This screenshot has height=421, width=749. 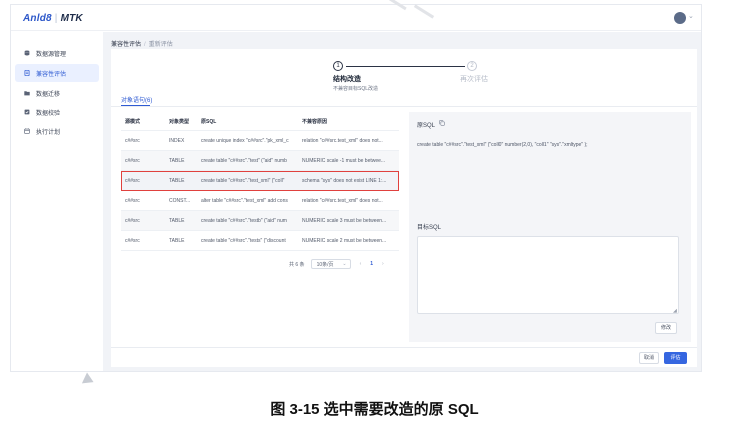 I want to click on table-cell: create table "c##src"."tests" ("discount, so click(x=243, y=240).